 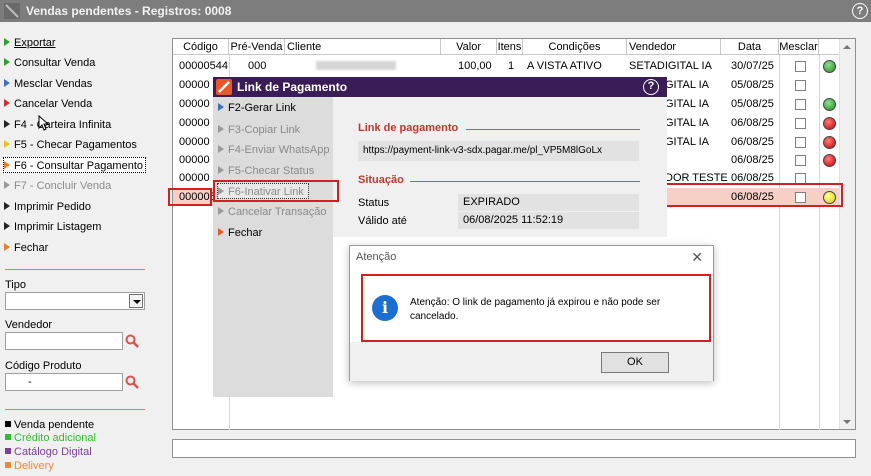 What do you see at coordinates (829, 47) in the screenshot?
I see `col-status` at bounding box center [829, 47].